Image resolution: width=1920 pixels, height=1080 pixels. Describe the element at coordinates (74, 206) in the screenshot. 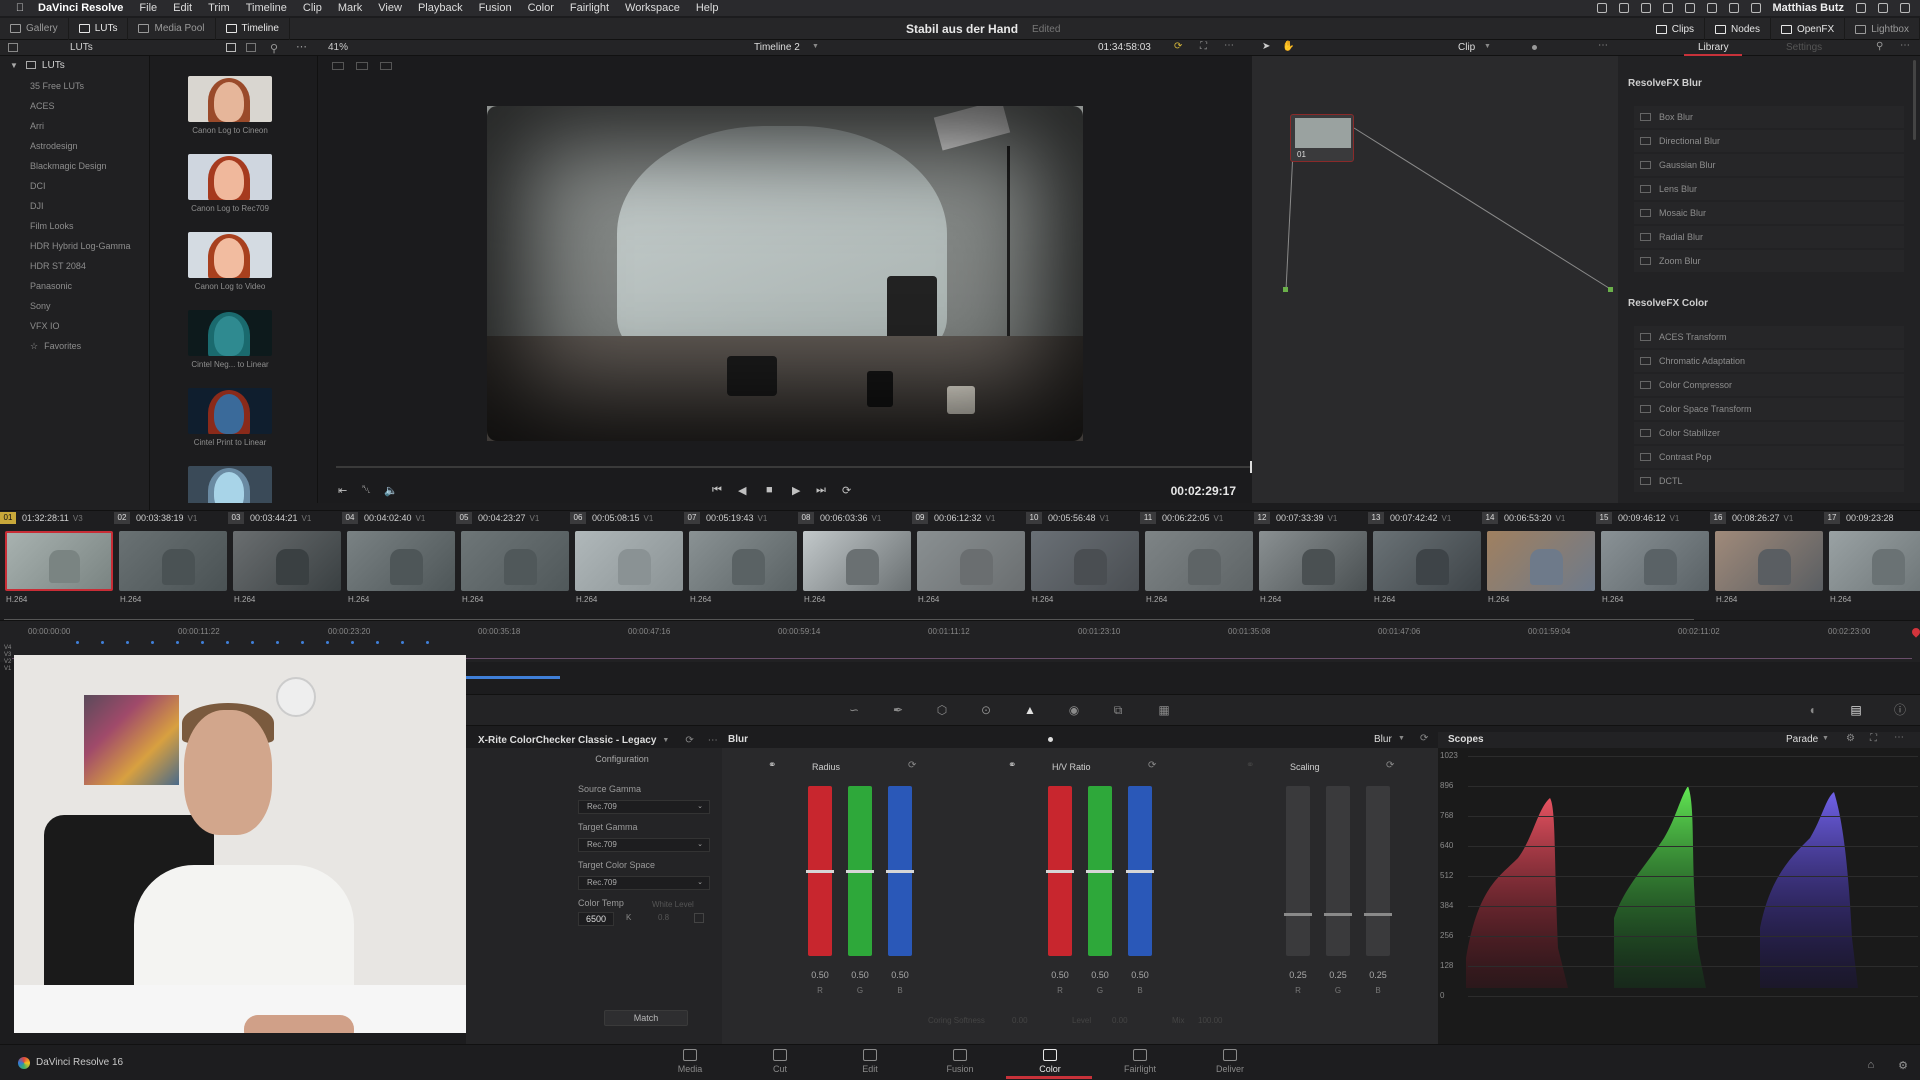

I see `tree-item-dji: DJI` at that location.